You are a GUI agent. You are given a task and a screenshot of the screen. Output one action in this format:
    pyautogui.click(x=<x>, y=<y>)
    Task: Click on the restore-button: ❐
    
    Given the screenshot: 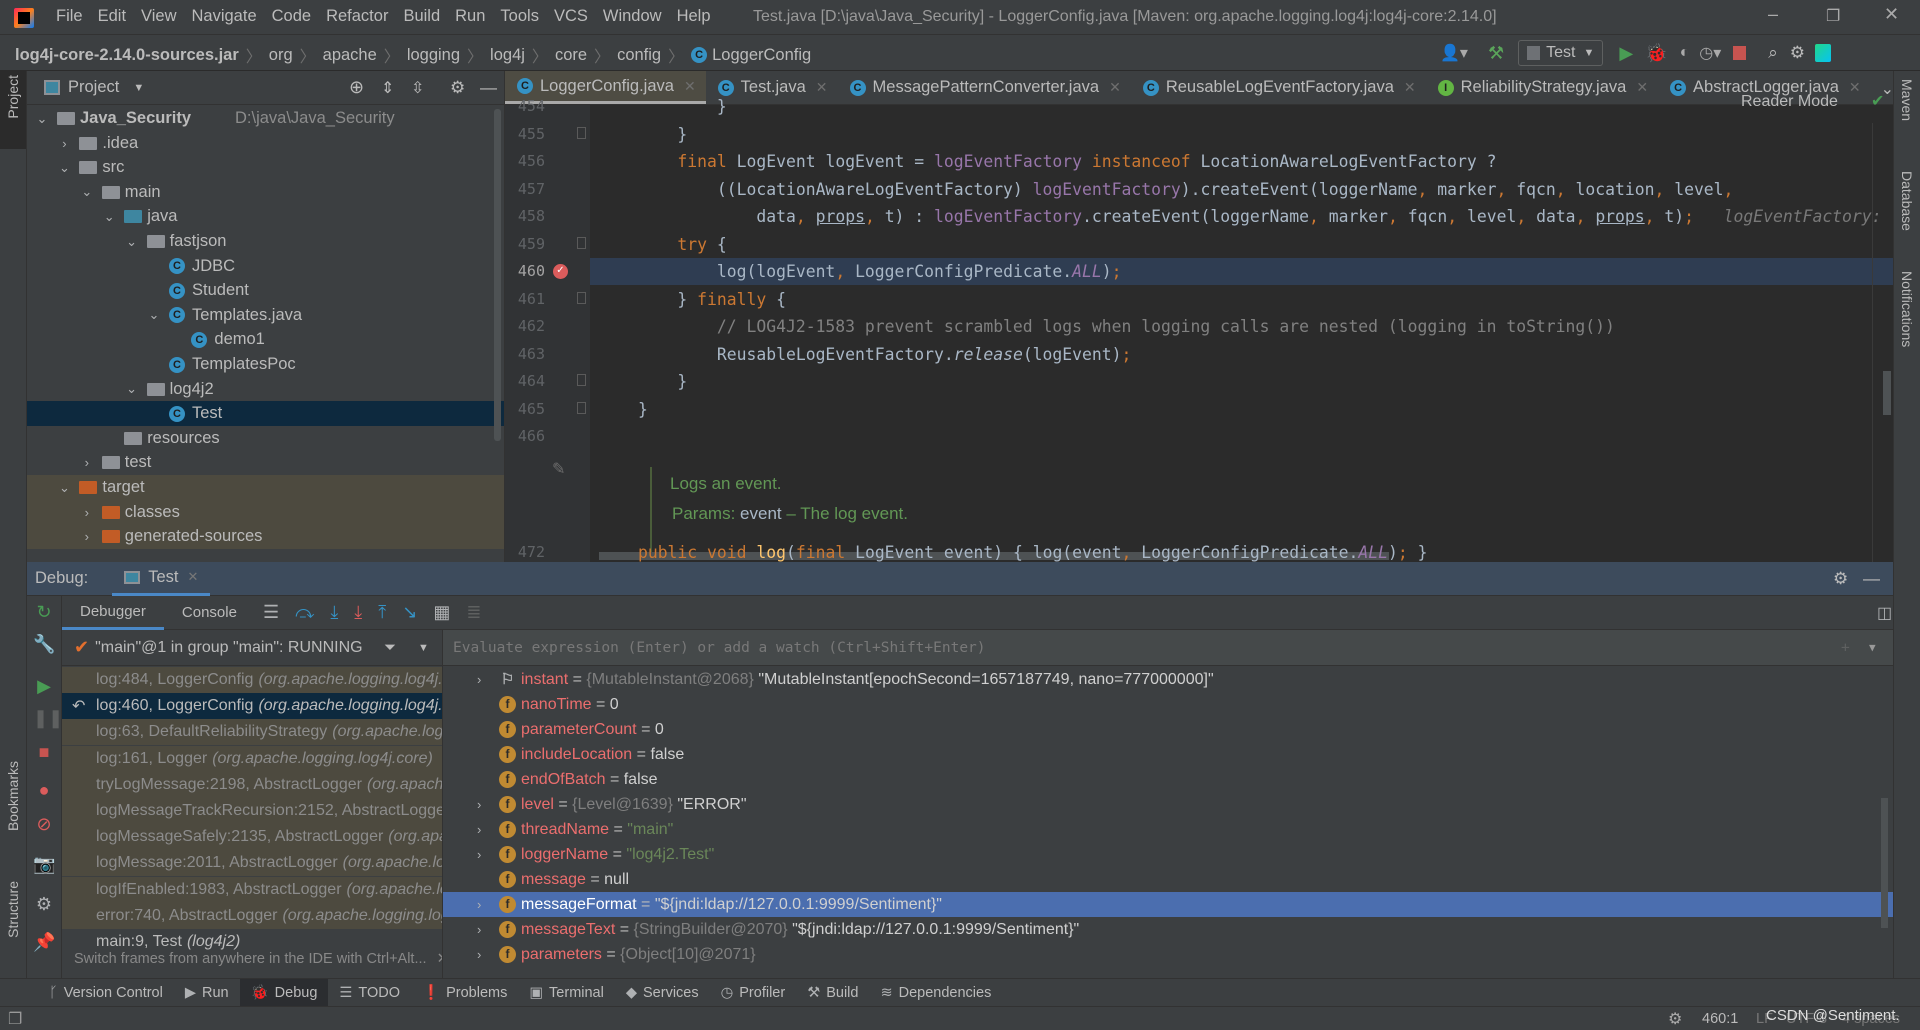 What is the action you would take?
    pyautogui.click(x=1833, y=16)
    